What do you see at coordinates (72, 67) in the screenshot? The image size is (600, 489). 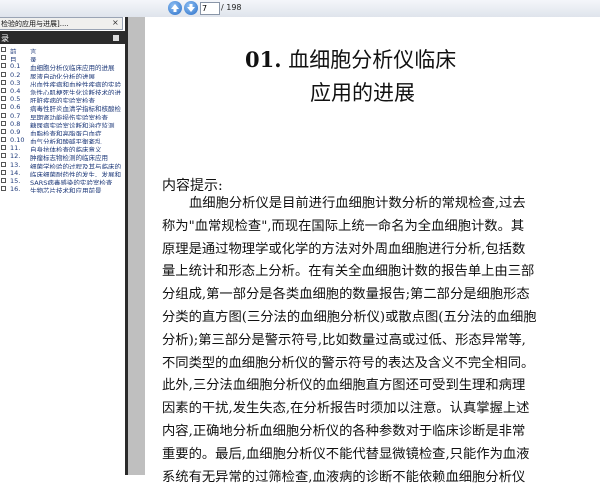 I see `bookmark-label: 血细胞分析仪临床应用的进展` at bounding box center [72, 67].